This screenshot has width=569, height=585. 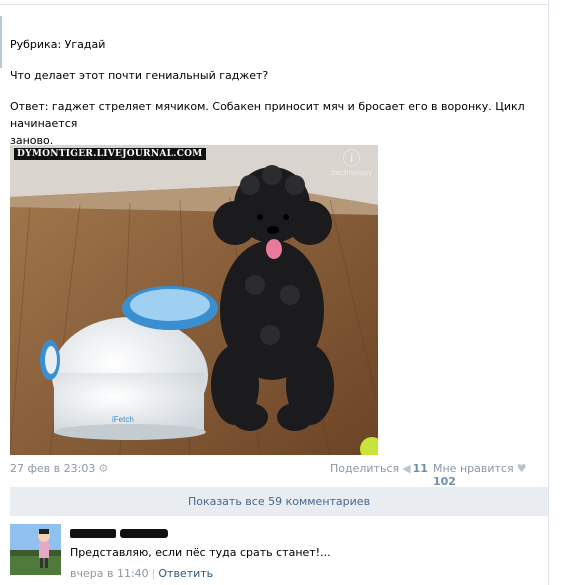 What do you see at coordinates (139, 75) in the screenshot?
I see `post-question: Что делает этот почти гениальный гаджет?` at bounding box center [139, 75].